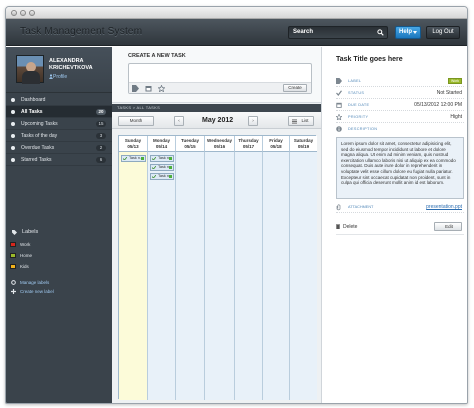 This screenshot has width=474, height=408. I want to click on day-header: Tuesday 05/15, so click(190, 144).